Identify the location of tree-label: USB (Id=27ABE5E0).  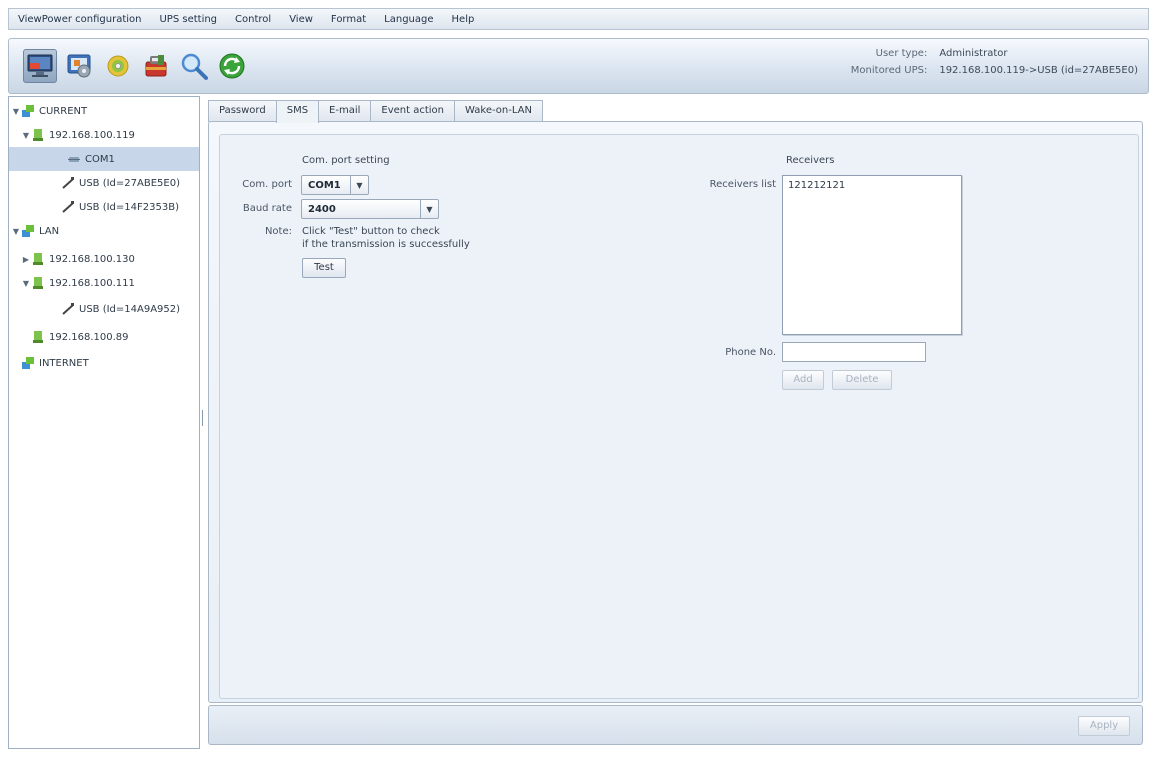
(129, 183).